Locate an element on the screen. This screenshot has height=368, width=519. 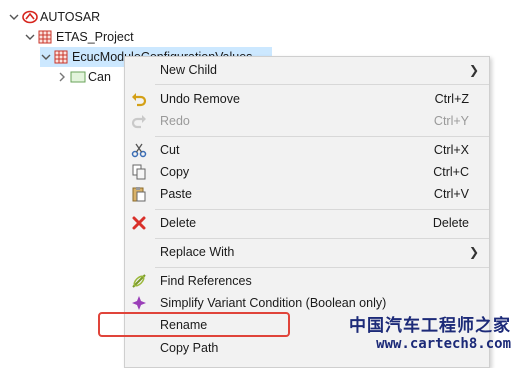
tree-item-label: ETAS_Project is located at coordinates (95, 37).